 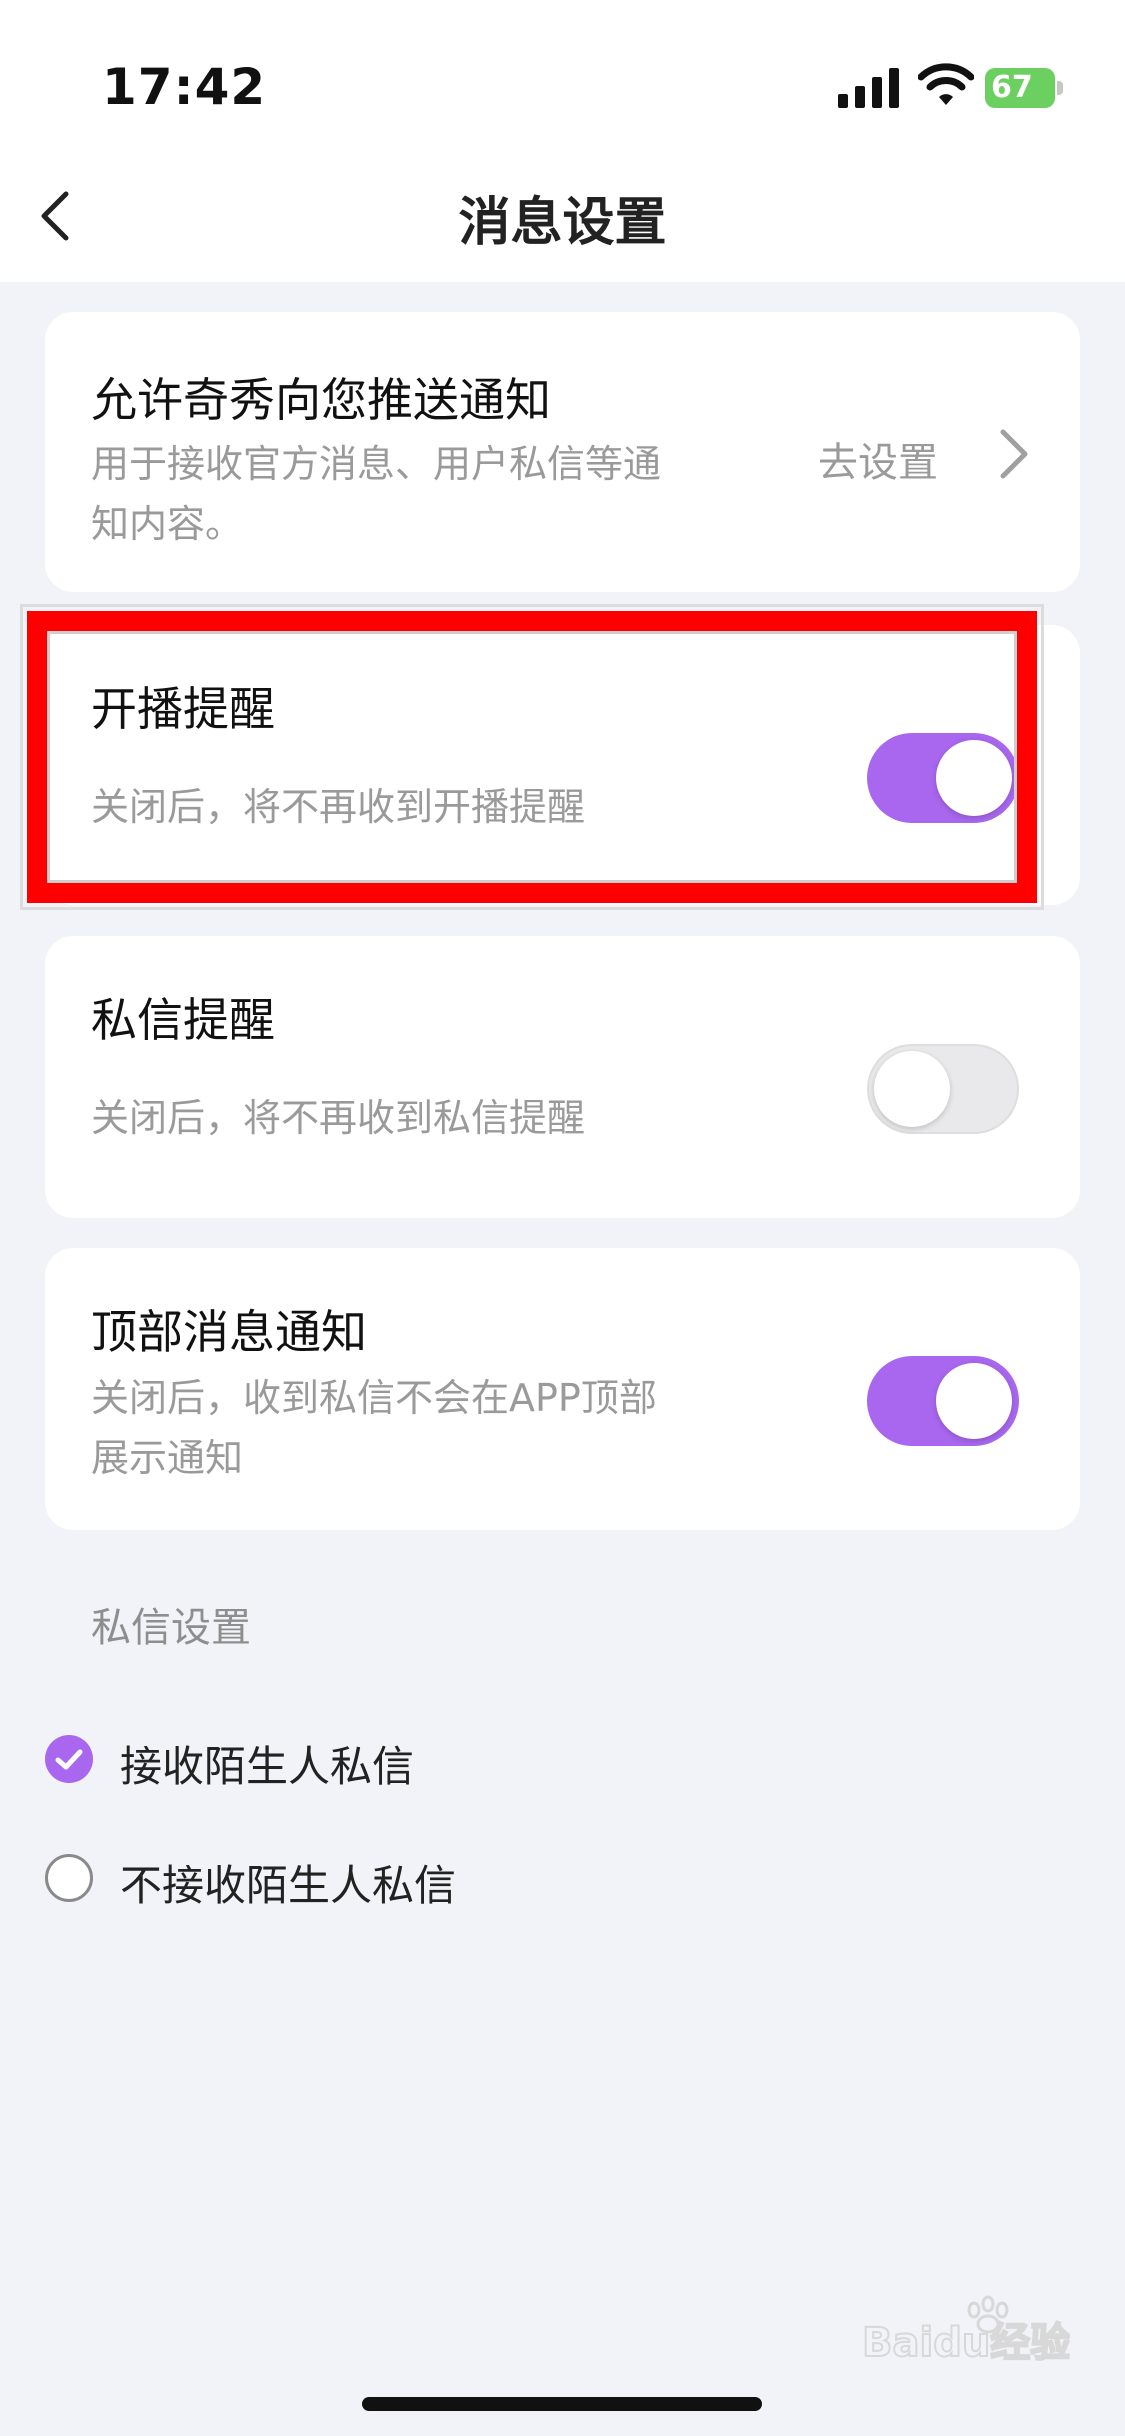 I want to click on radio-unchecked, so click(x=69, y=1878).